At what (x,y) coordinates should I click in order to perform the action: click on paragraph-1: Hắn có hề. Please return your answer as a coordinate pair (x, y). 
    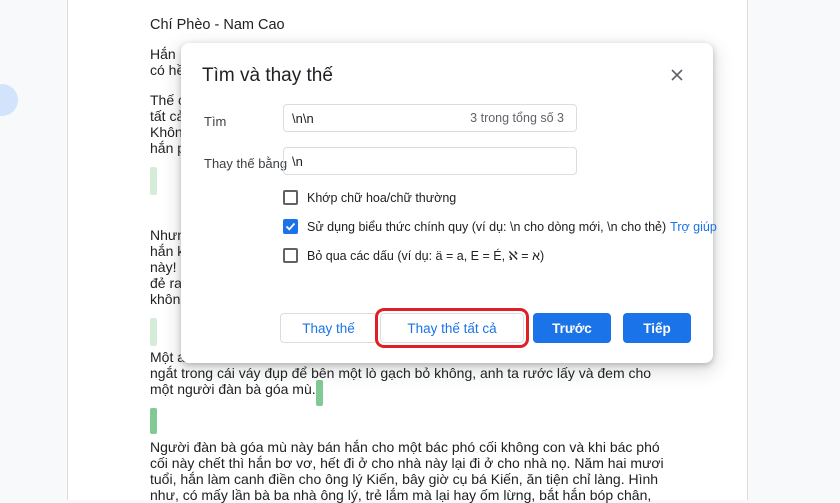
    Looking at the image, I should click on (167, 62).